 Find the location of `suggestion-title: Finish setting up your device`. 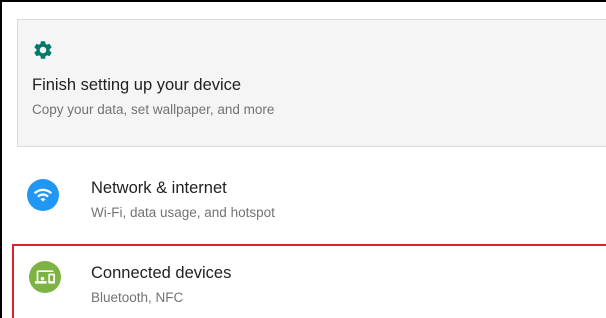

suggestion-title: Finish setting up your device is located at coordinates (137, 85).